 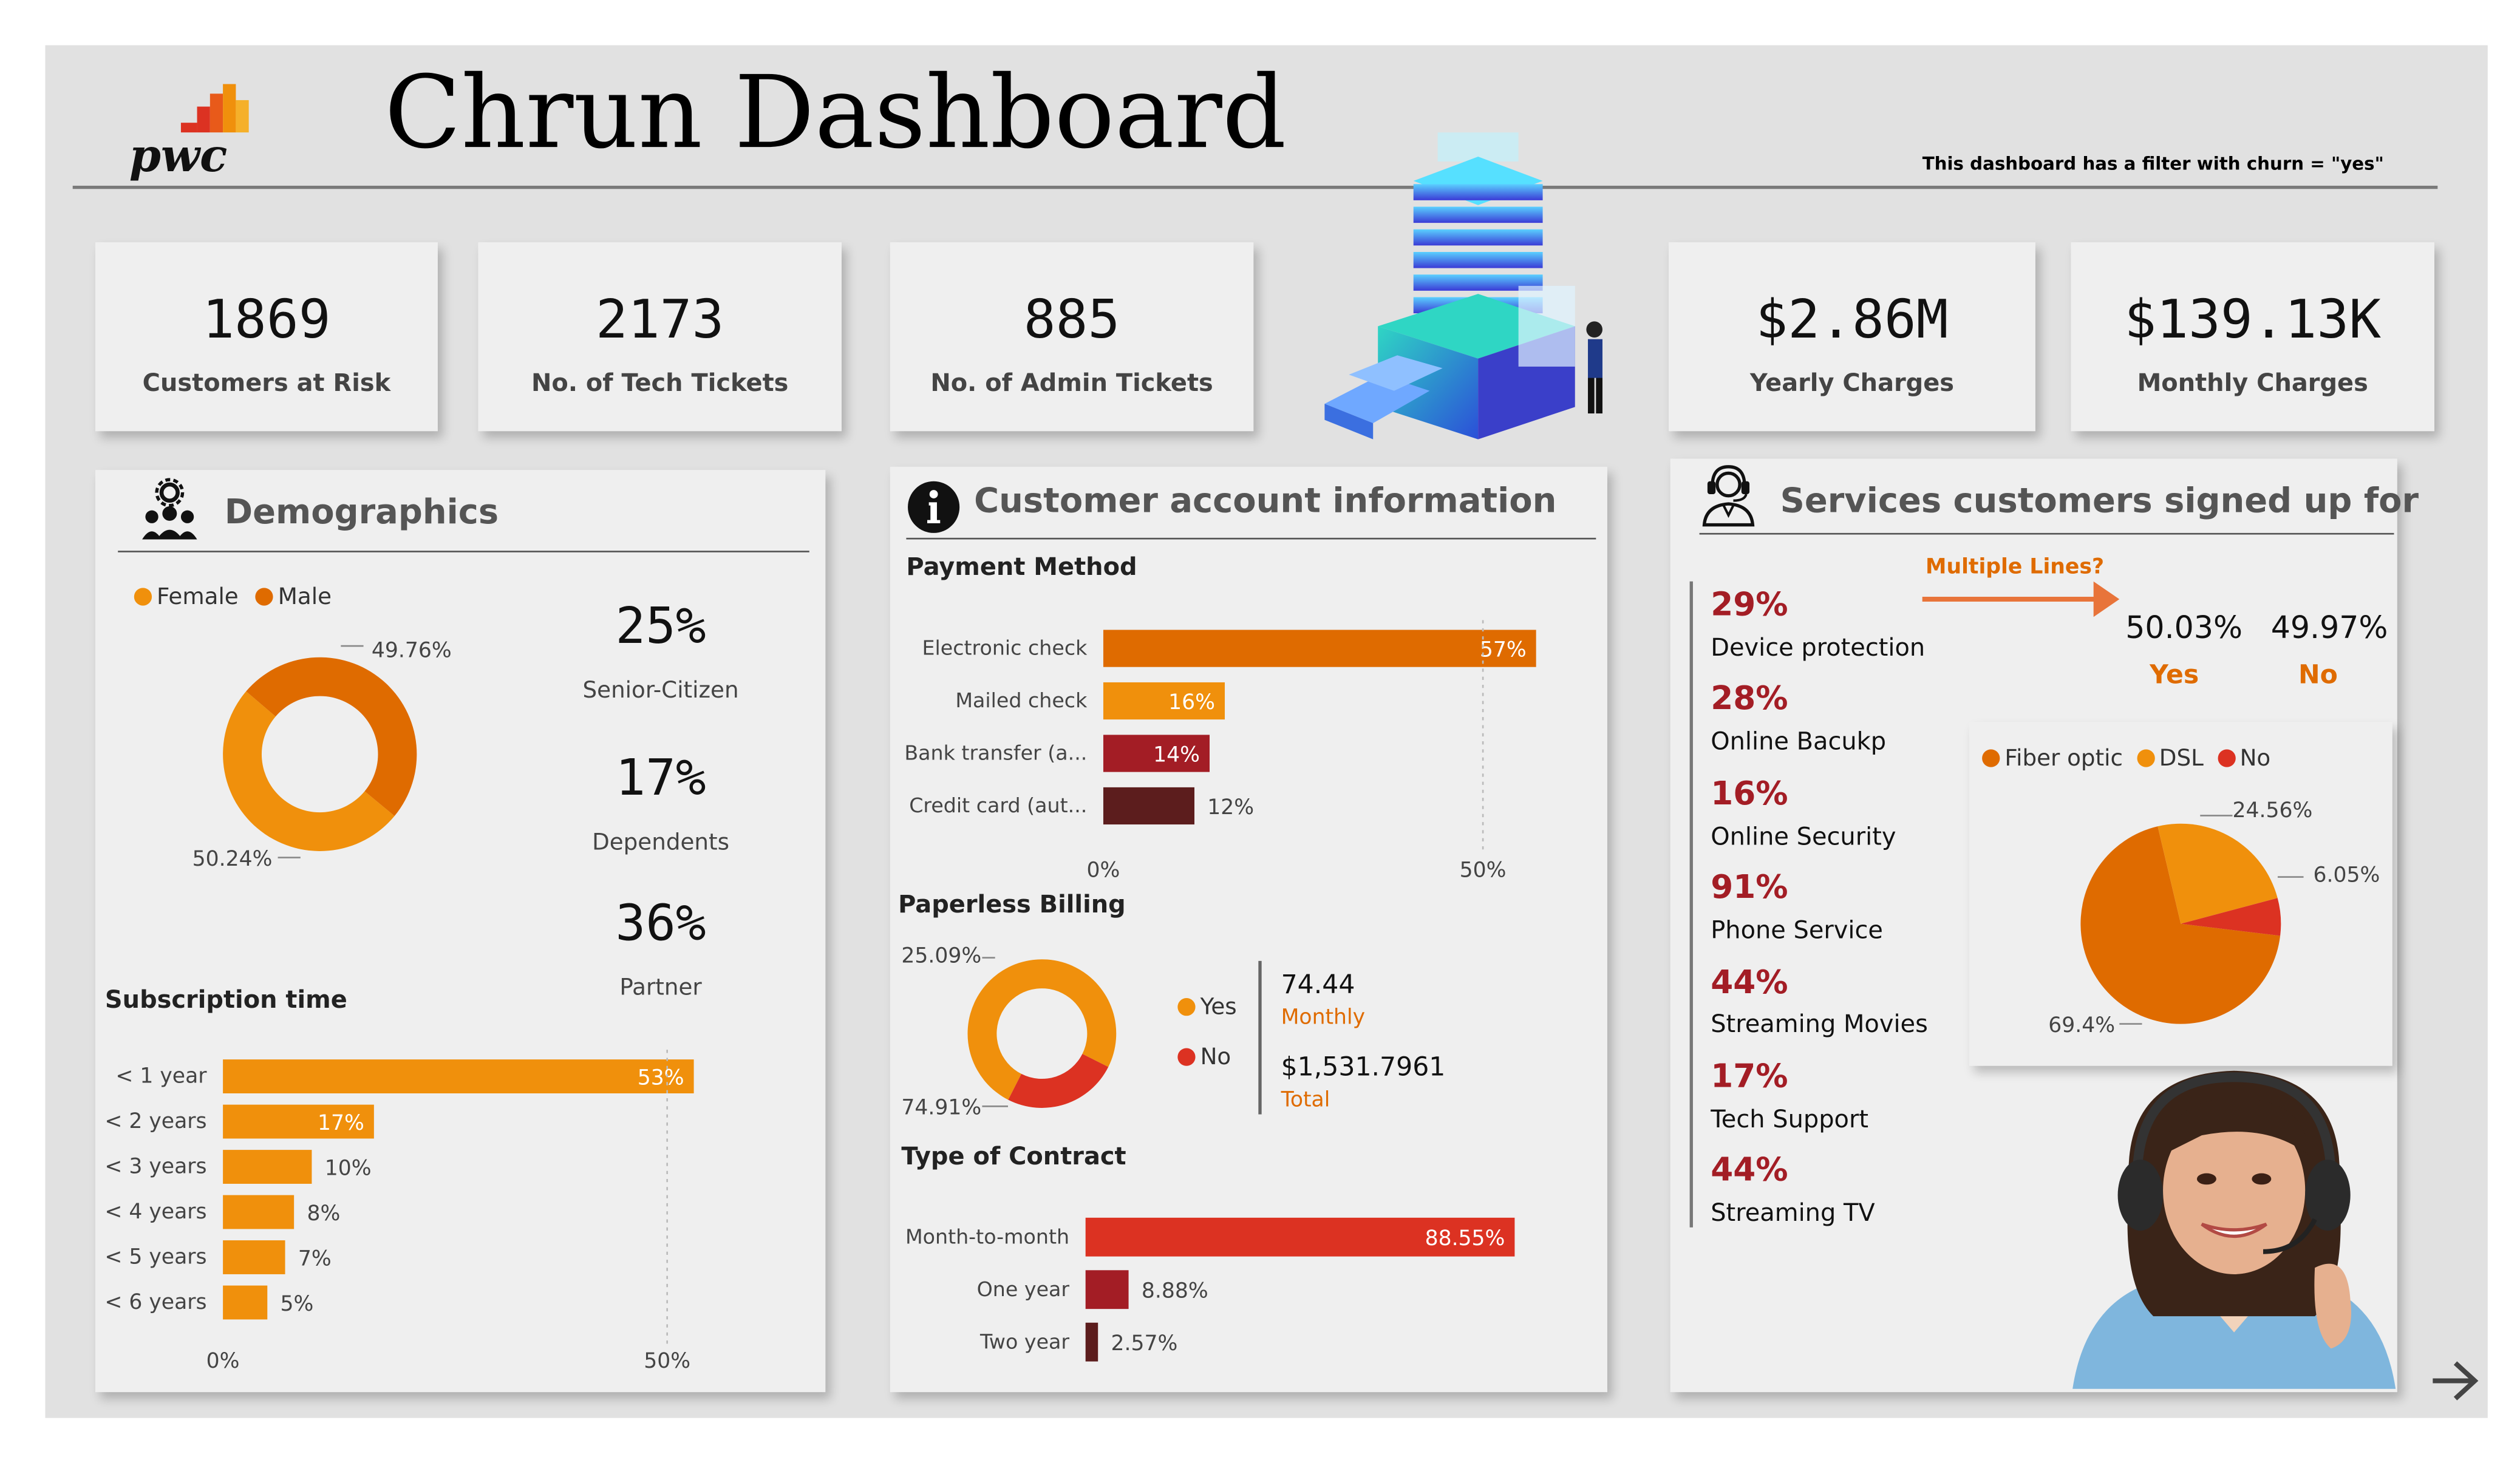 What do you see at coordinates (143, 597) in the screenshot?
I see `legend-swatch-female` at bounding box center [143, 597].